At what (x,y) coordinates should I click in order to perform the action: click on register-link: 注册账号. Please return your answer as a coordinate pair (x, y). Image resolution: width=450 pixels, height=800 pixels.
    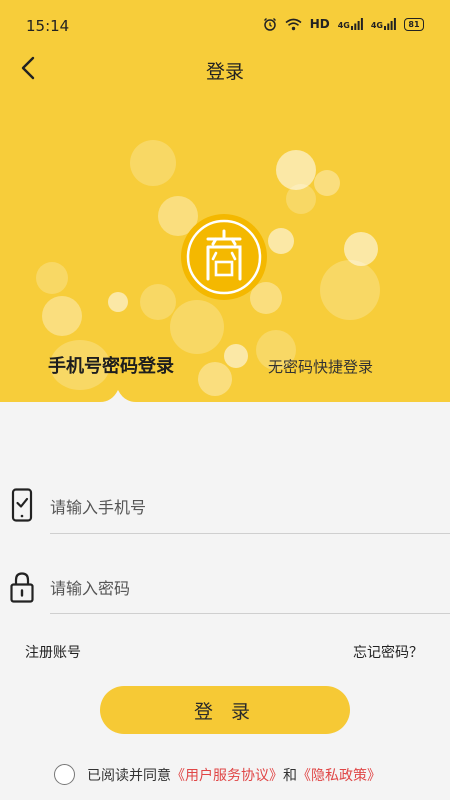
    Looking at the image, I should click on (53, 652).